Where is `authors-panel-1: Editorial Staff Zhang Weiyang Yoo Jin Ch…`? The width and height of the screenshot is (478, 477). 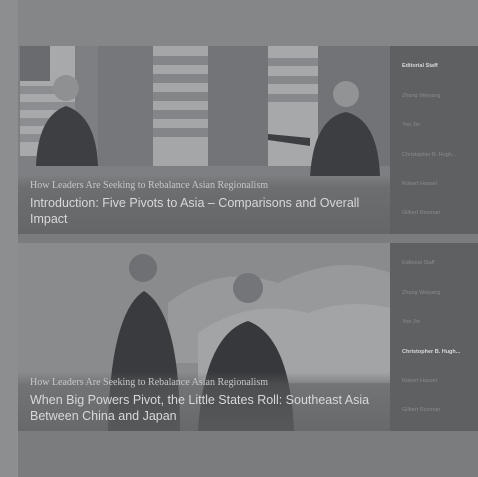 authors-panel-1: Editorial Staff Zhang Weiyang Yoo Jin Ch… is located at coordinates (434, 140).